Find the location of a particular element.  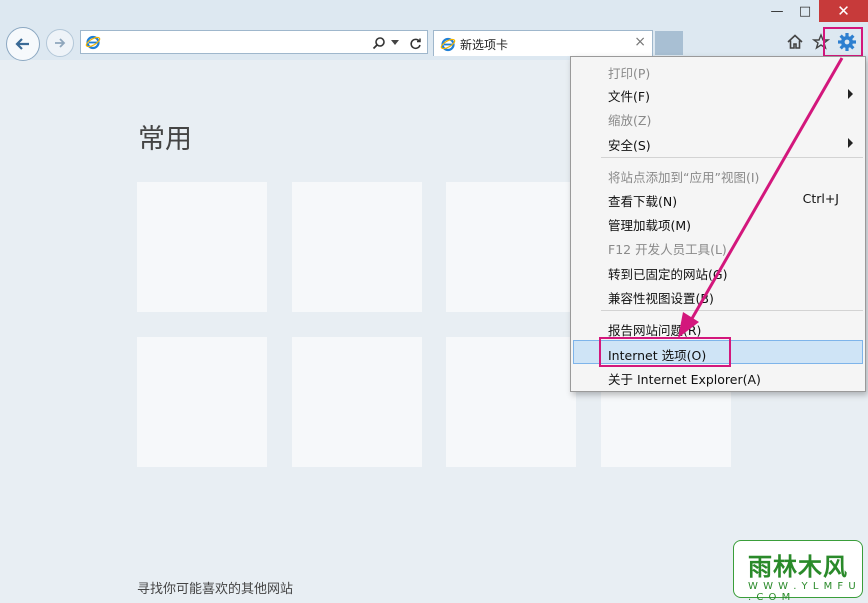

menu-item-label: F12 开发人员工具(L) is located at coordinates (667, 249).